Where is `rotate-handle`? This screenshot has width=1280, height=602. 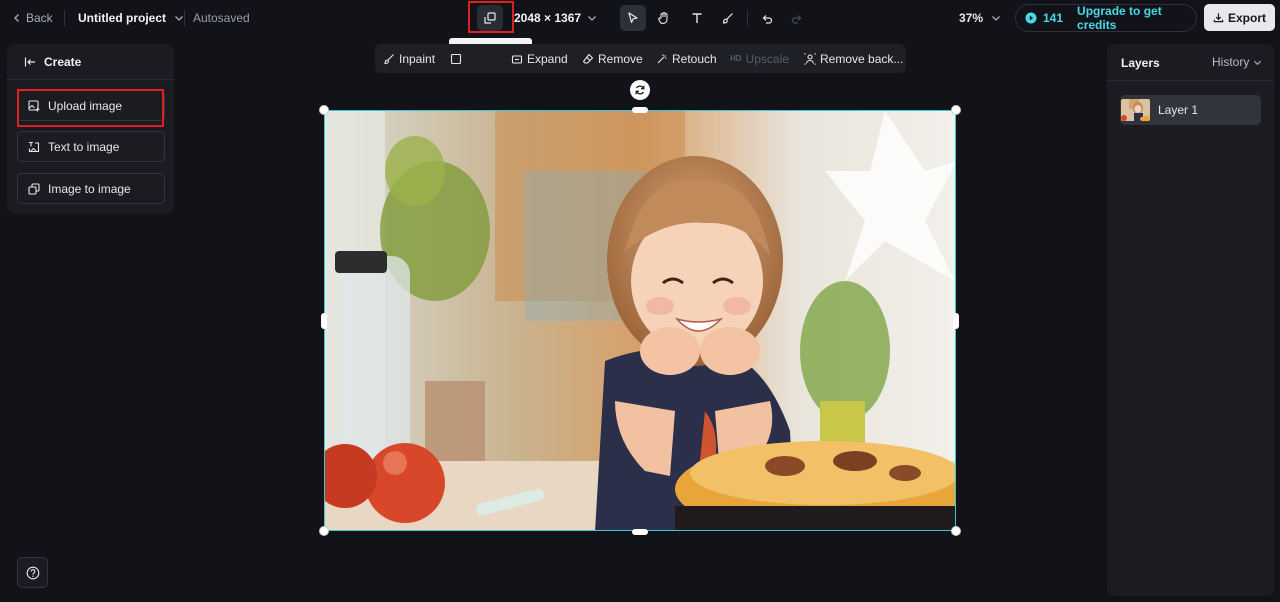 rotate-handle is located at coordinates (640, 90).